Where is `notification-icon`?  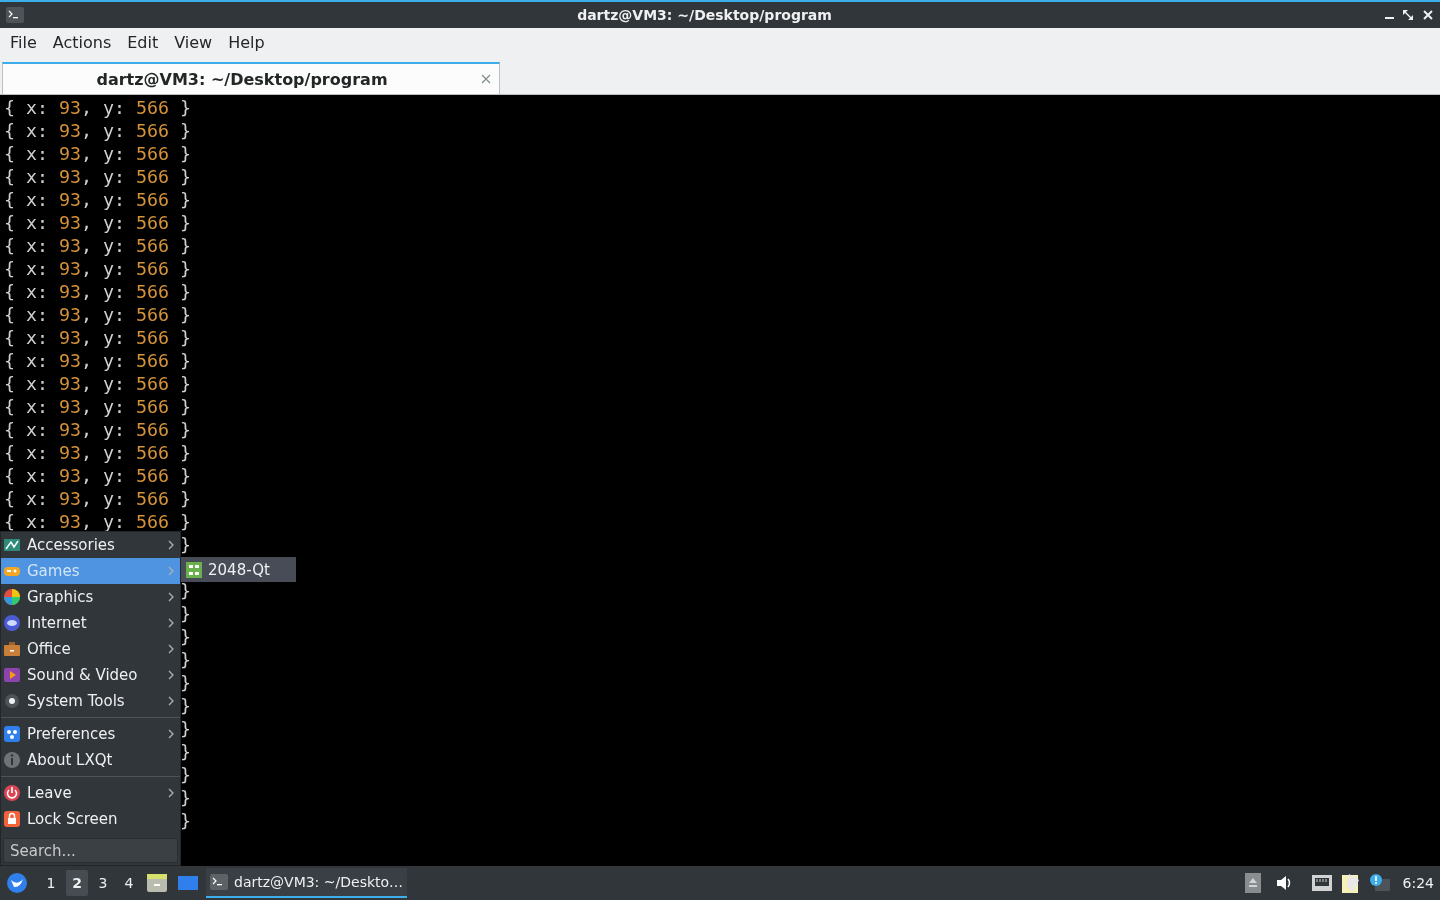 notification-icon is located at coordinates (1379, 883).